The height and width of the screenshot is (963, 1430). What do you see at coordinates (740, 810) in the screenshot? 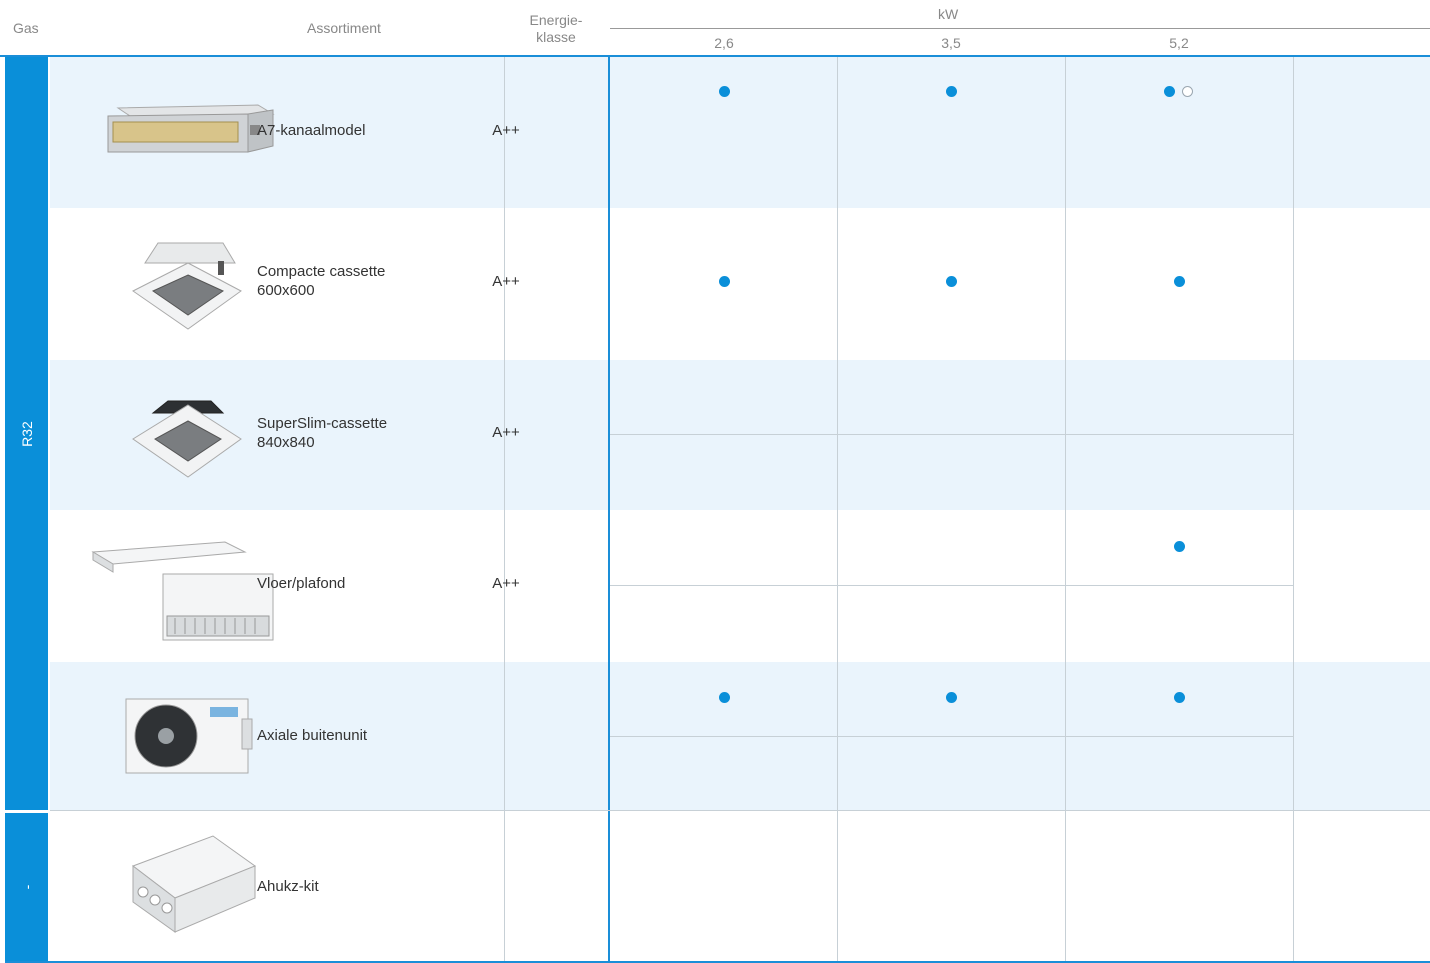
I see `group-separator` at bounding box center [740, 810].